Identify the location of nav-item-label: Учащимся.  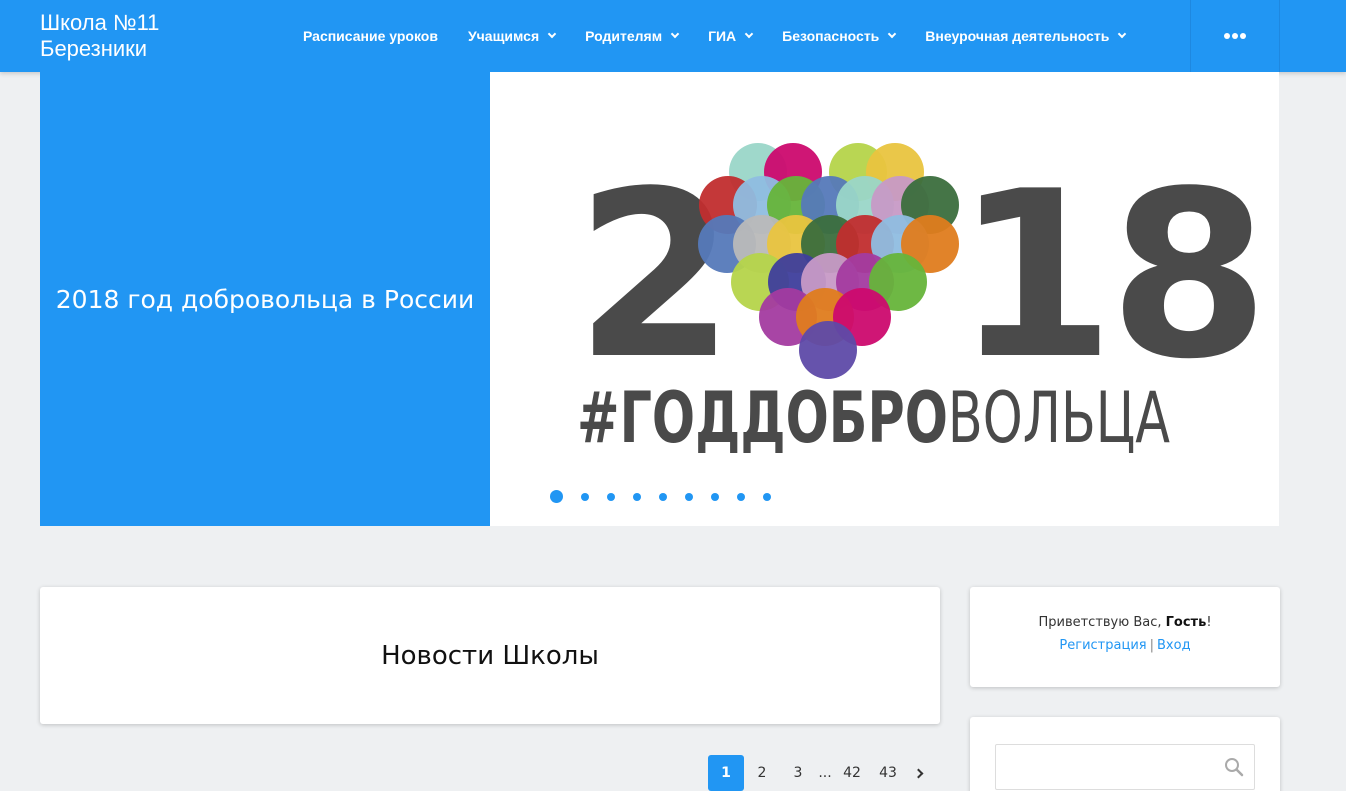
(503, 36).